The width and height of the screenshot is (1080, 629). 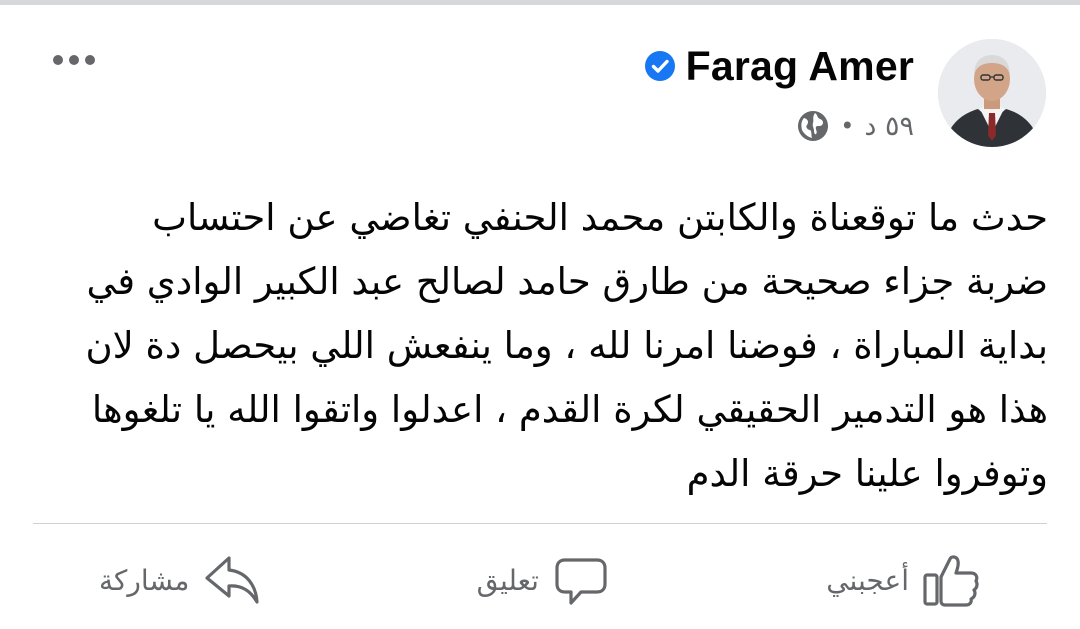 I want to click on comment-label: تعليق, so click(x=507, y=580).